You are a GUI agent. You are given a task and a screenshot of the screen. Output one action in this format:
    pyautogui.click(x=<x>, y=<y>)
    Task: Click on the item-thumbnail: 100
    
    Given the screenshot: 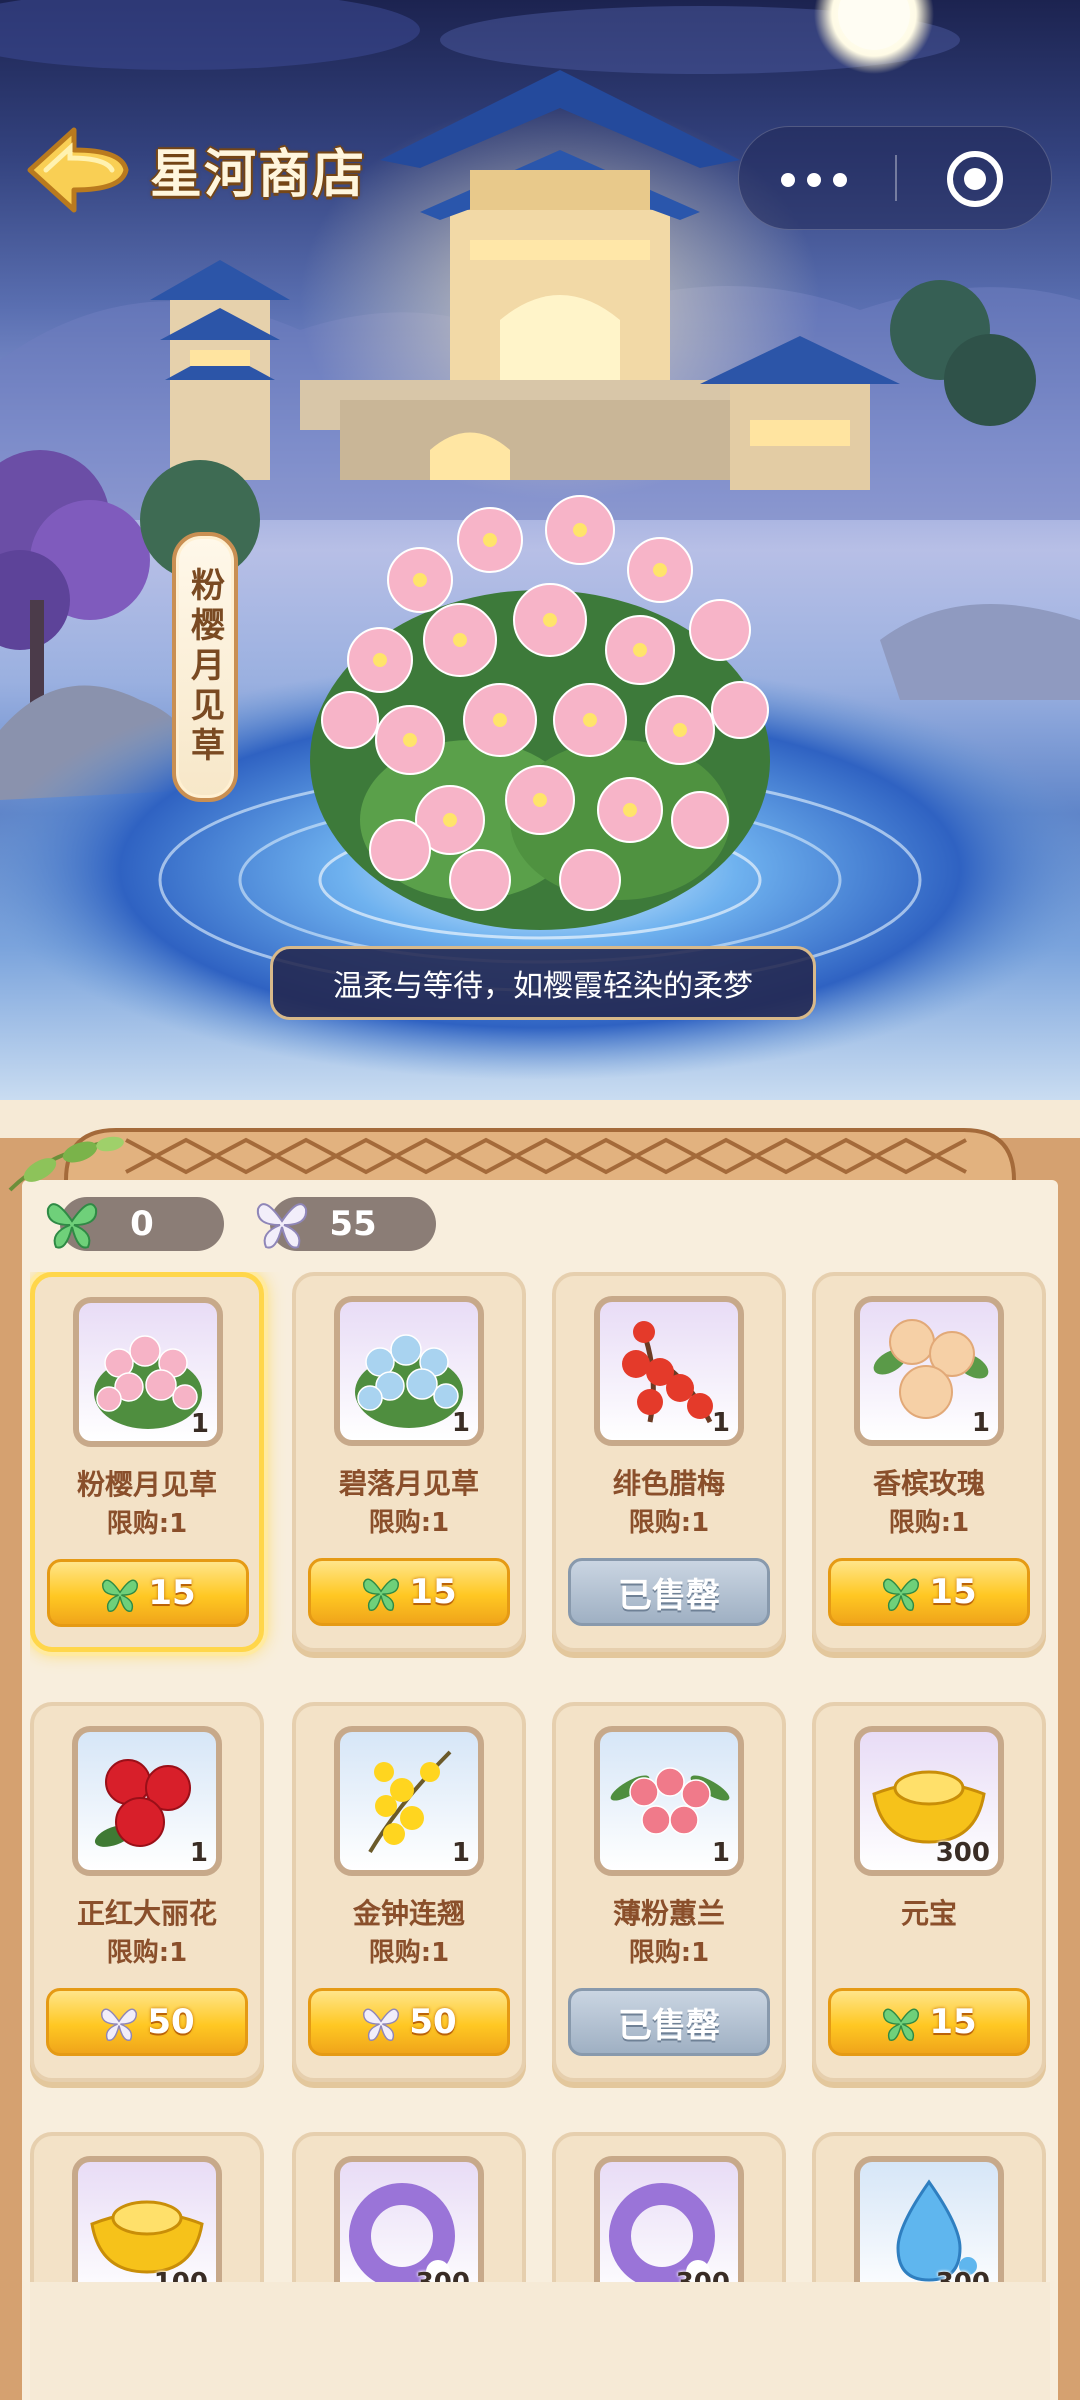 What is the action you would take?
    pyautogui.click(x=147, y=2219)
    